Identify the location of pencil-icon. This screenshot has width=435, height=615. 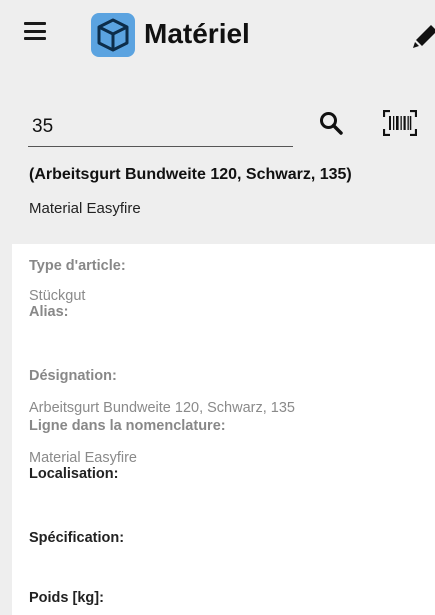
(422, 33).